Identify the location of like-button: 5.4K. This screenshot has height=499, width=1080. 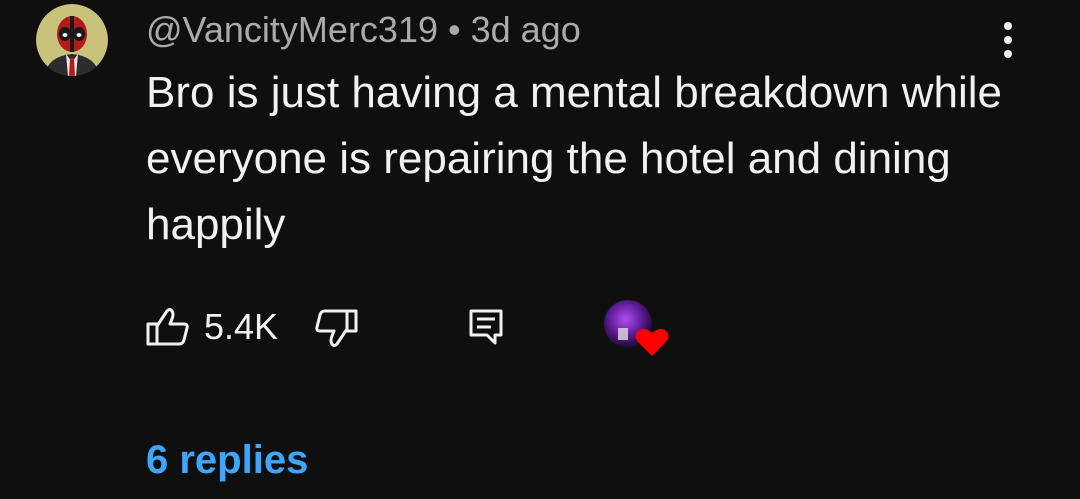
(212, 327).